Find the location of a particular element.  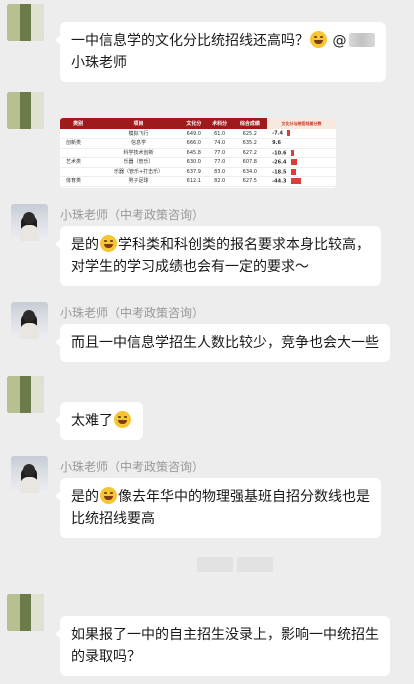

table-cell: 体育类 is located at coordinates (78, 181).